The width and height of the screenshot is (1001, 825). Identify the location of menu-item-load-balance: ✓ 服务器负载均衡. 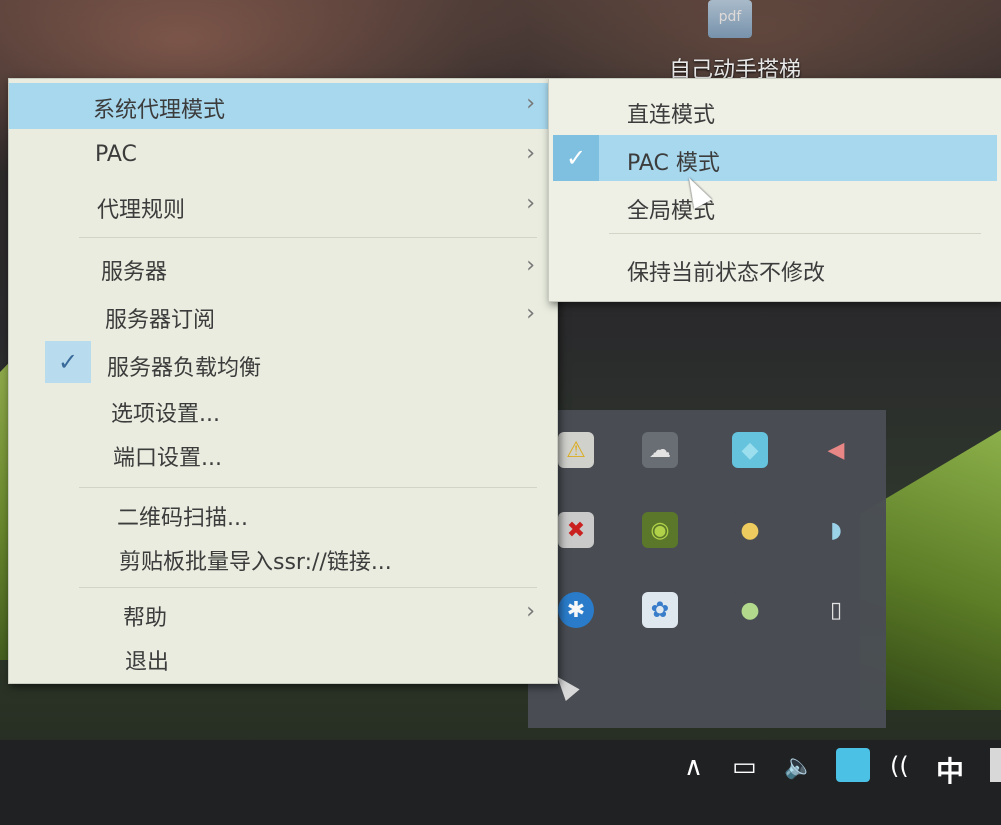
(283, 364).